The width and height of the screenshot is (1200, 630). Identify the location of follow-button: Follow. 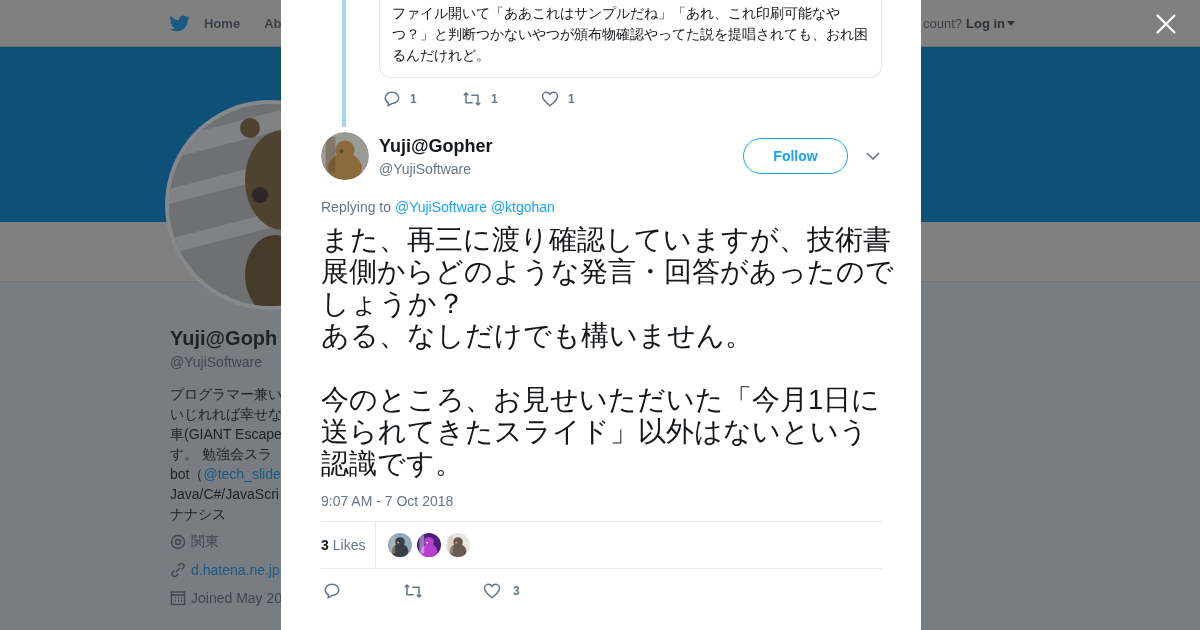
(795, 156).